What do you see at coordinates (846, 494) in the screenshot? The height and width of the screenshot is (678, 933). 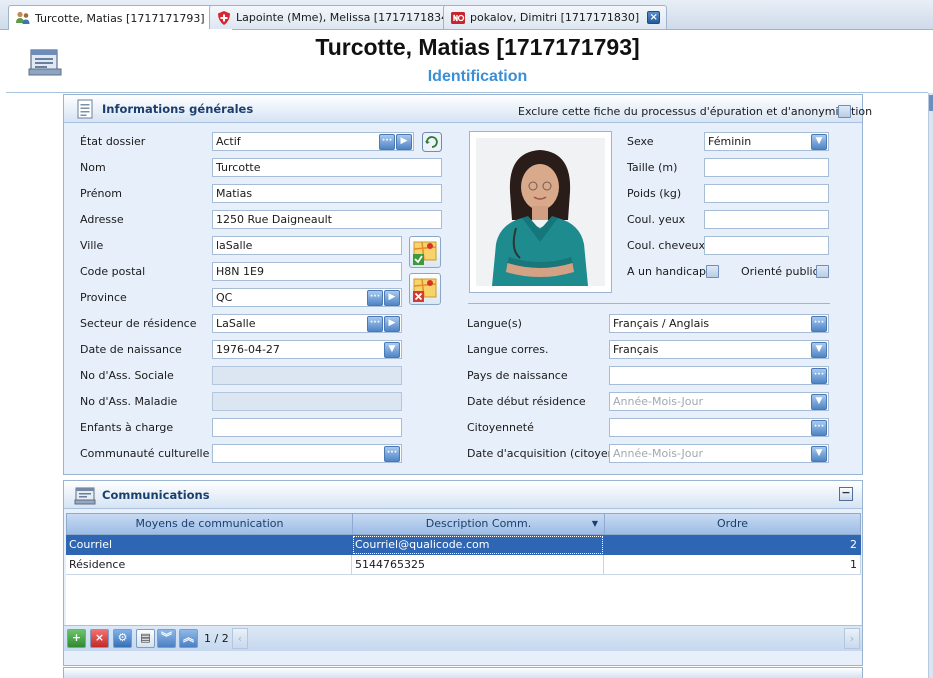 I see `collapse-icon: −` at bounding box center [846, 494].